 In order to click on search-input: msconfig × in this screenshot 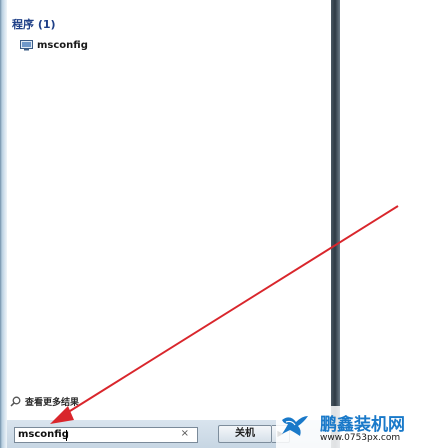, I will do `click(106, 435)`.